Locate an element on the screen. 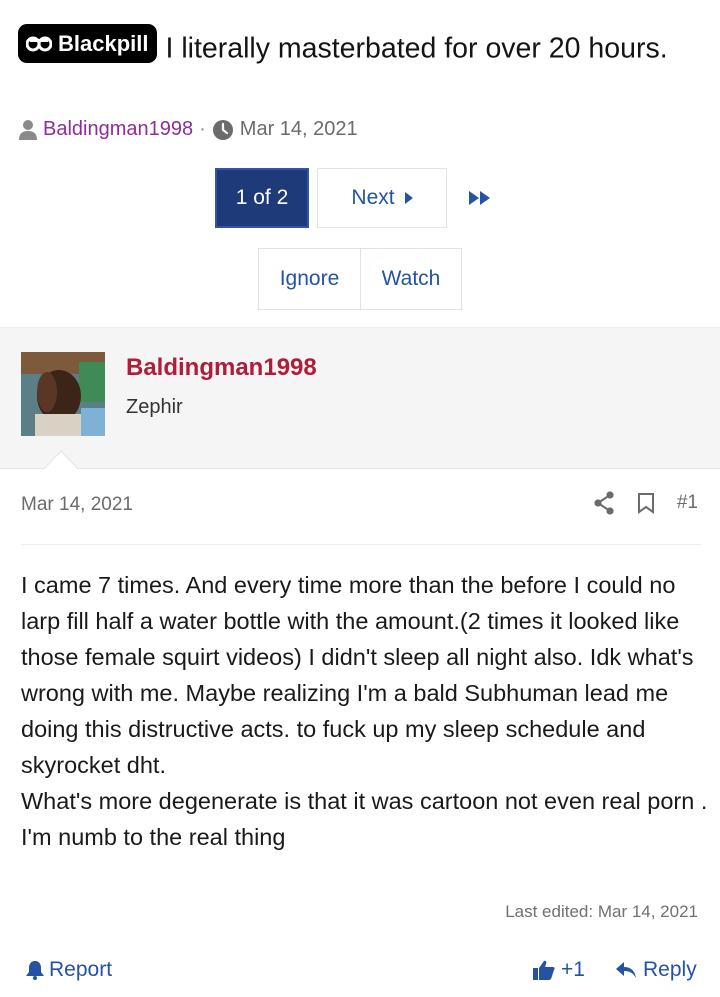 The image size is (720, 997). thread-prefix-label: Blackpill is located at coordinates (103, 43).